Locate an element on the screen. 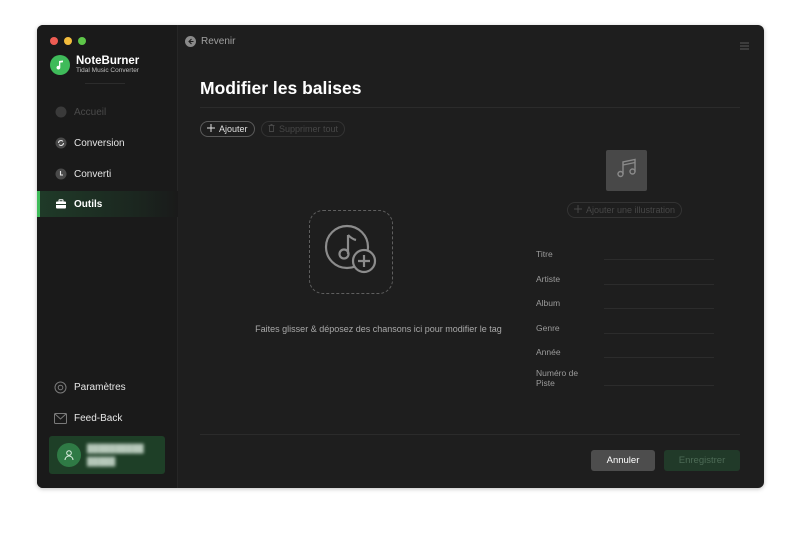 Image resolution: width=800 pixels, height=536 pixels. add-button: Ajouter is located at coordinates (227, 129).